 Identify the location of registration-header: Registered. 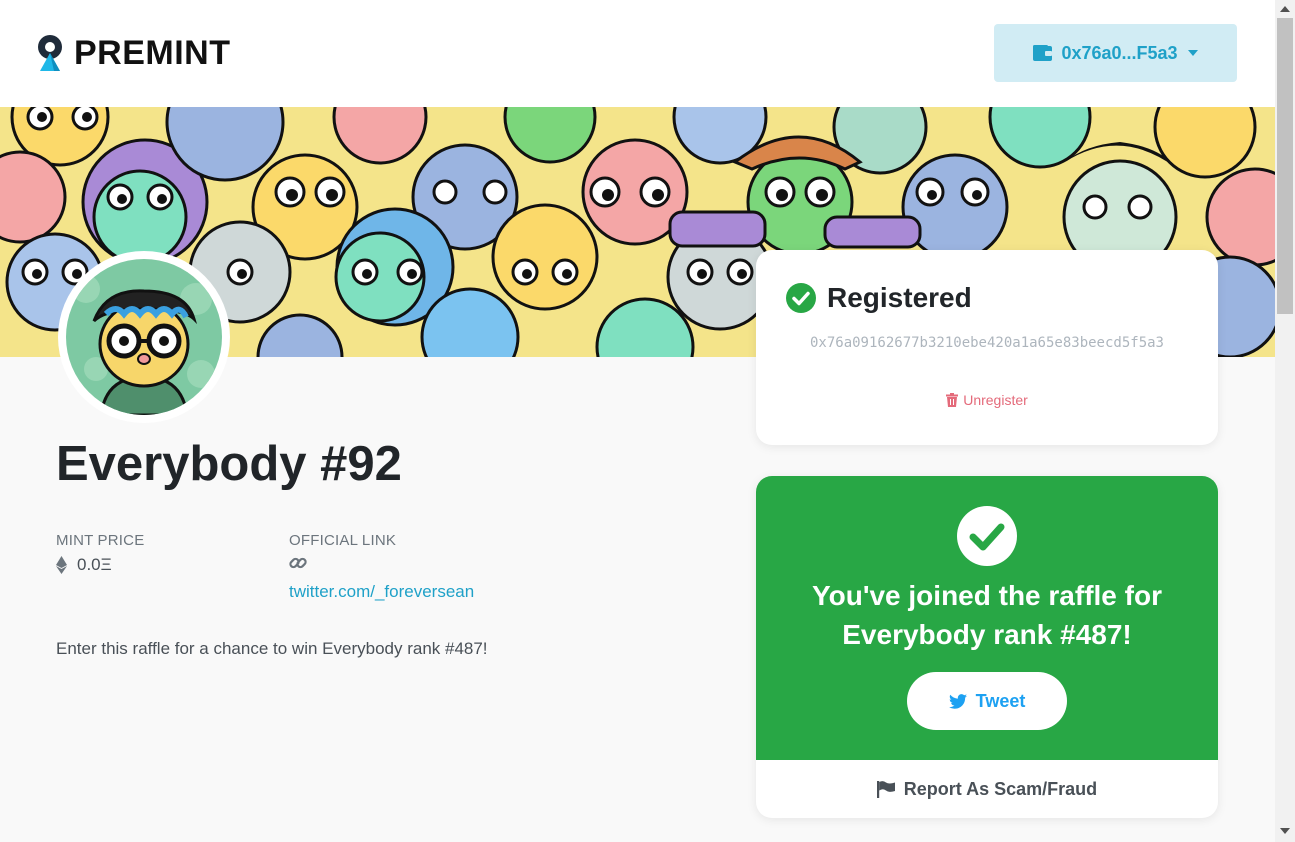
(879, 298).